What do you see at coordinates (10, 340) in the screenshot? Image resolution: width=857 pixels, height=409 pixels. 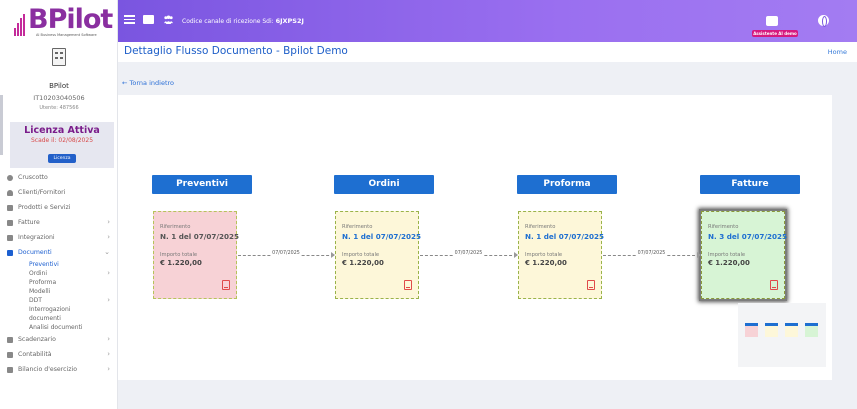 I see `calendar-icon` at bounding box center [10, 340].